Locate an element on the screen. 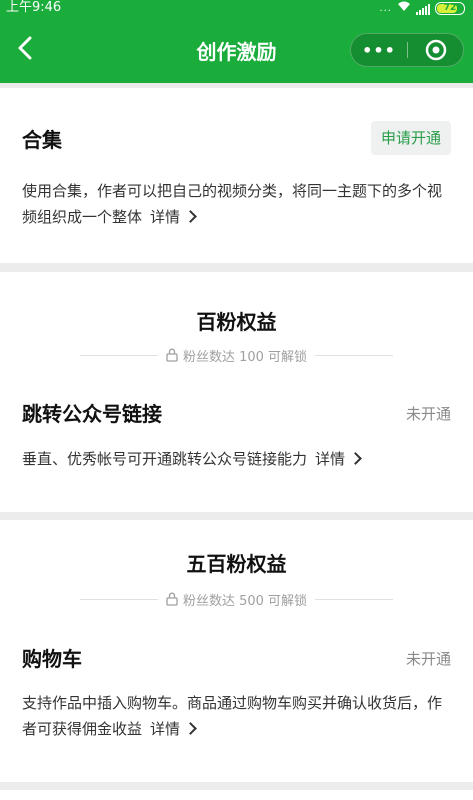 This screenshot has width=473, height=800. tier-100-unlock-label: 粉丝数达 100 可解锁 is located at coordinates (236, 355).